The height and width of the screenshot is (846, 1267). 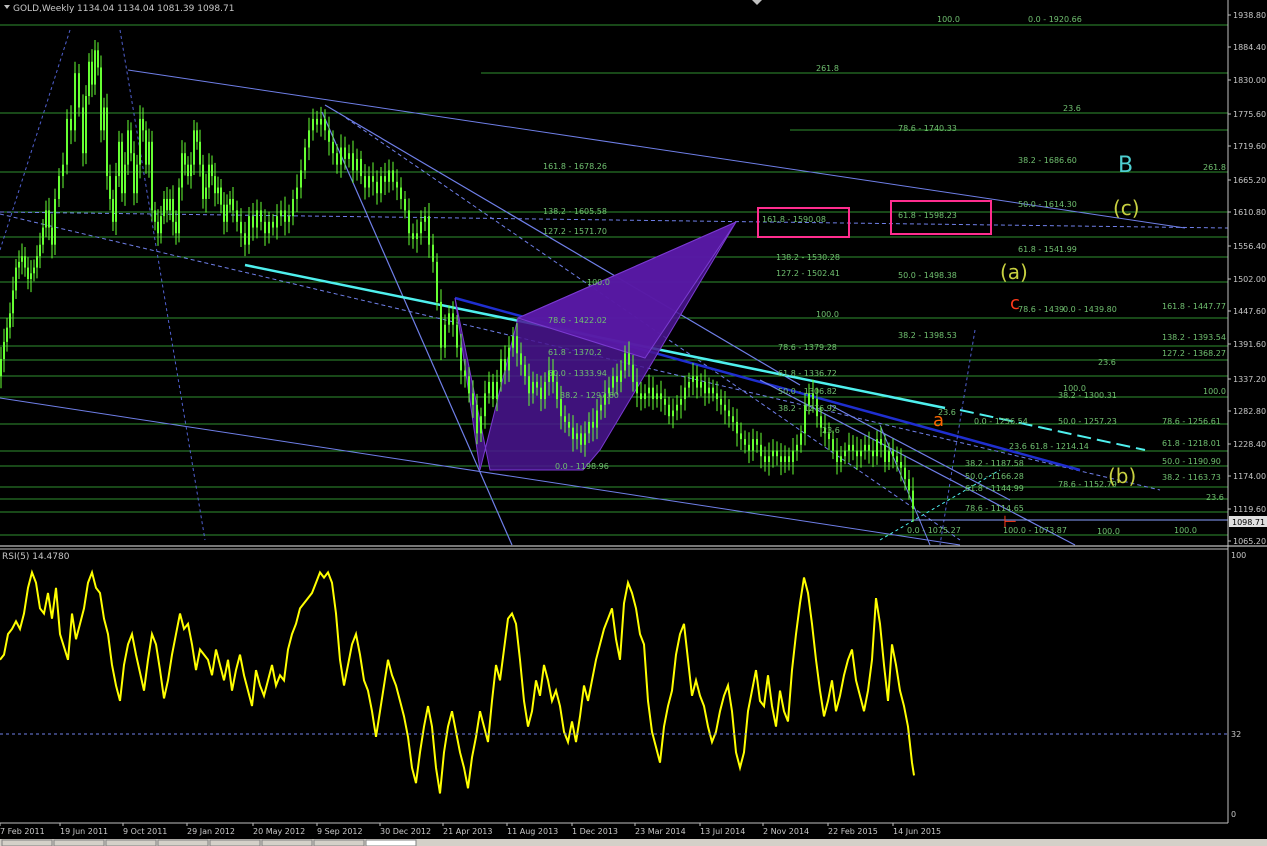 What do you see at coordinates (405, 831) in the screenshot?
I see `time-label: 30 Dec 2012` at bounding box center [405, 831].